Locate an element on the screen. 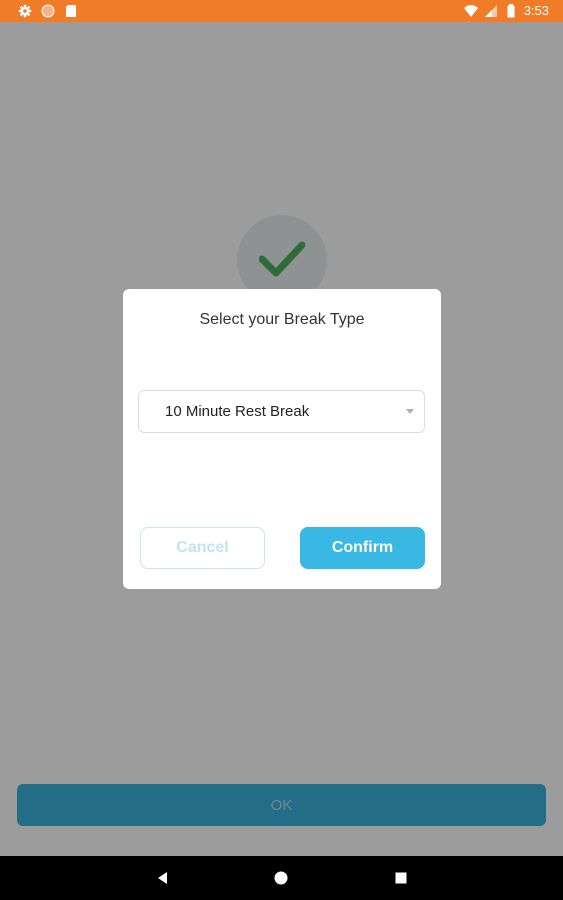 The image size is (563, 900). status-right-icons: 3:53 is located at coordinates (506, 11).